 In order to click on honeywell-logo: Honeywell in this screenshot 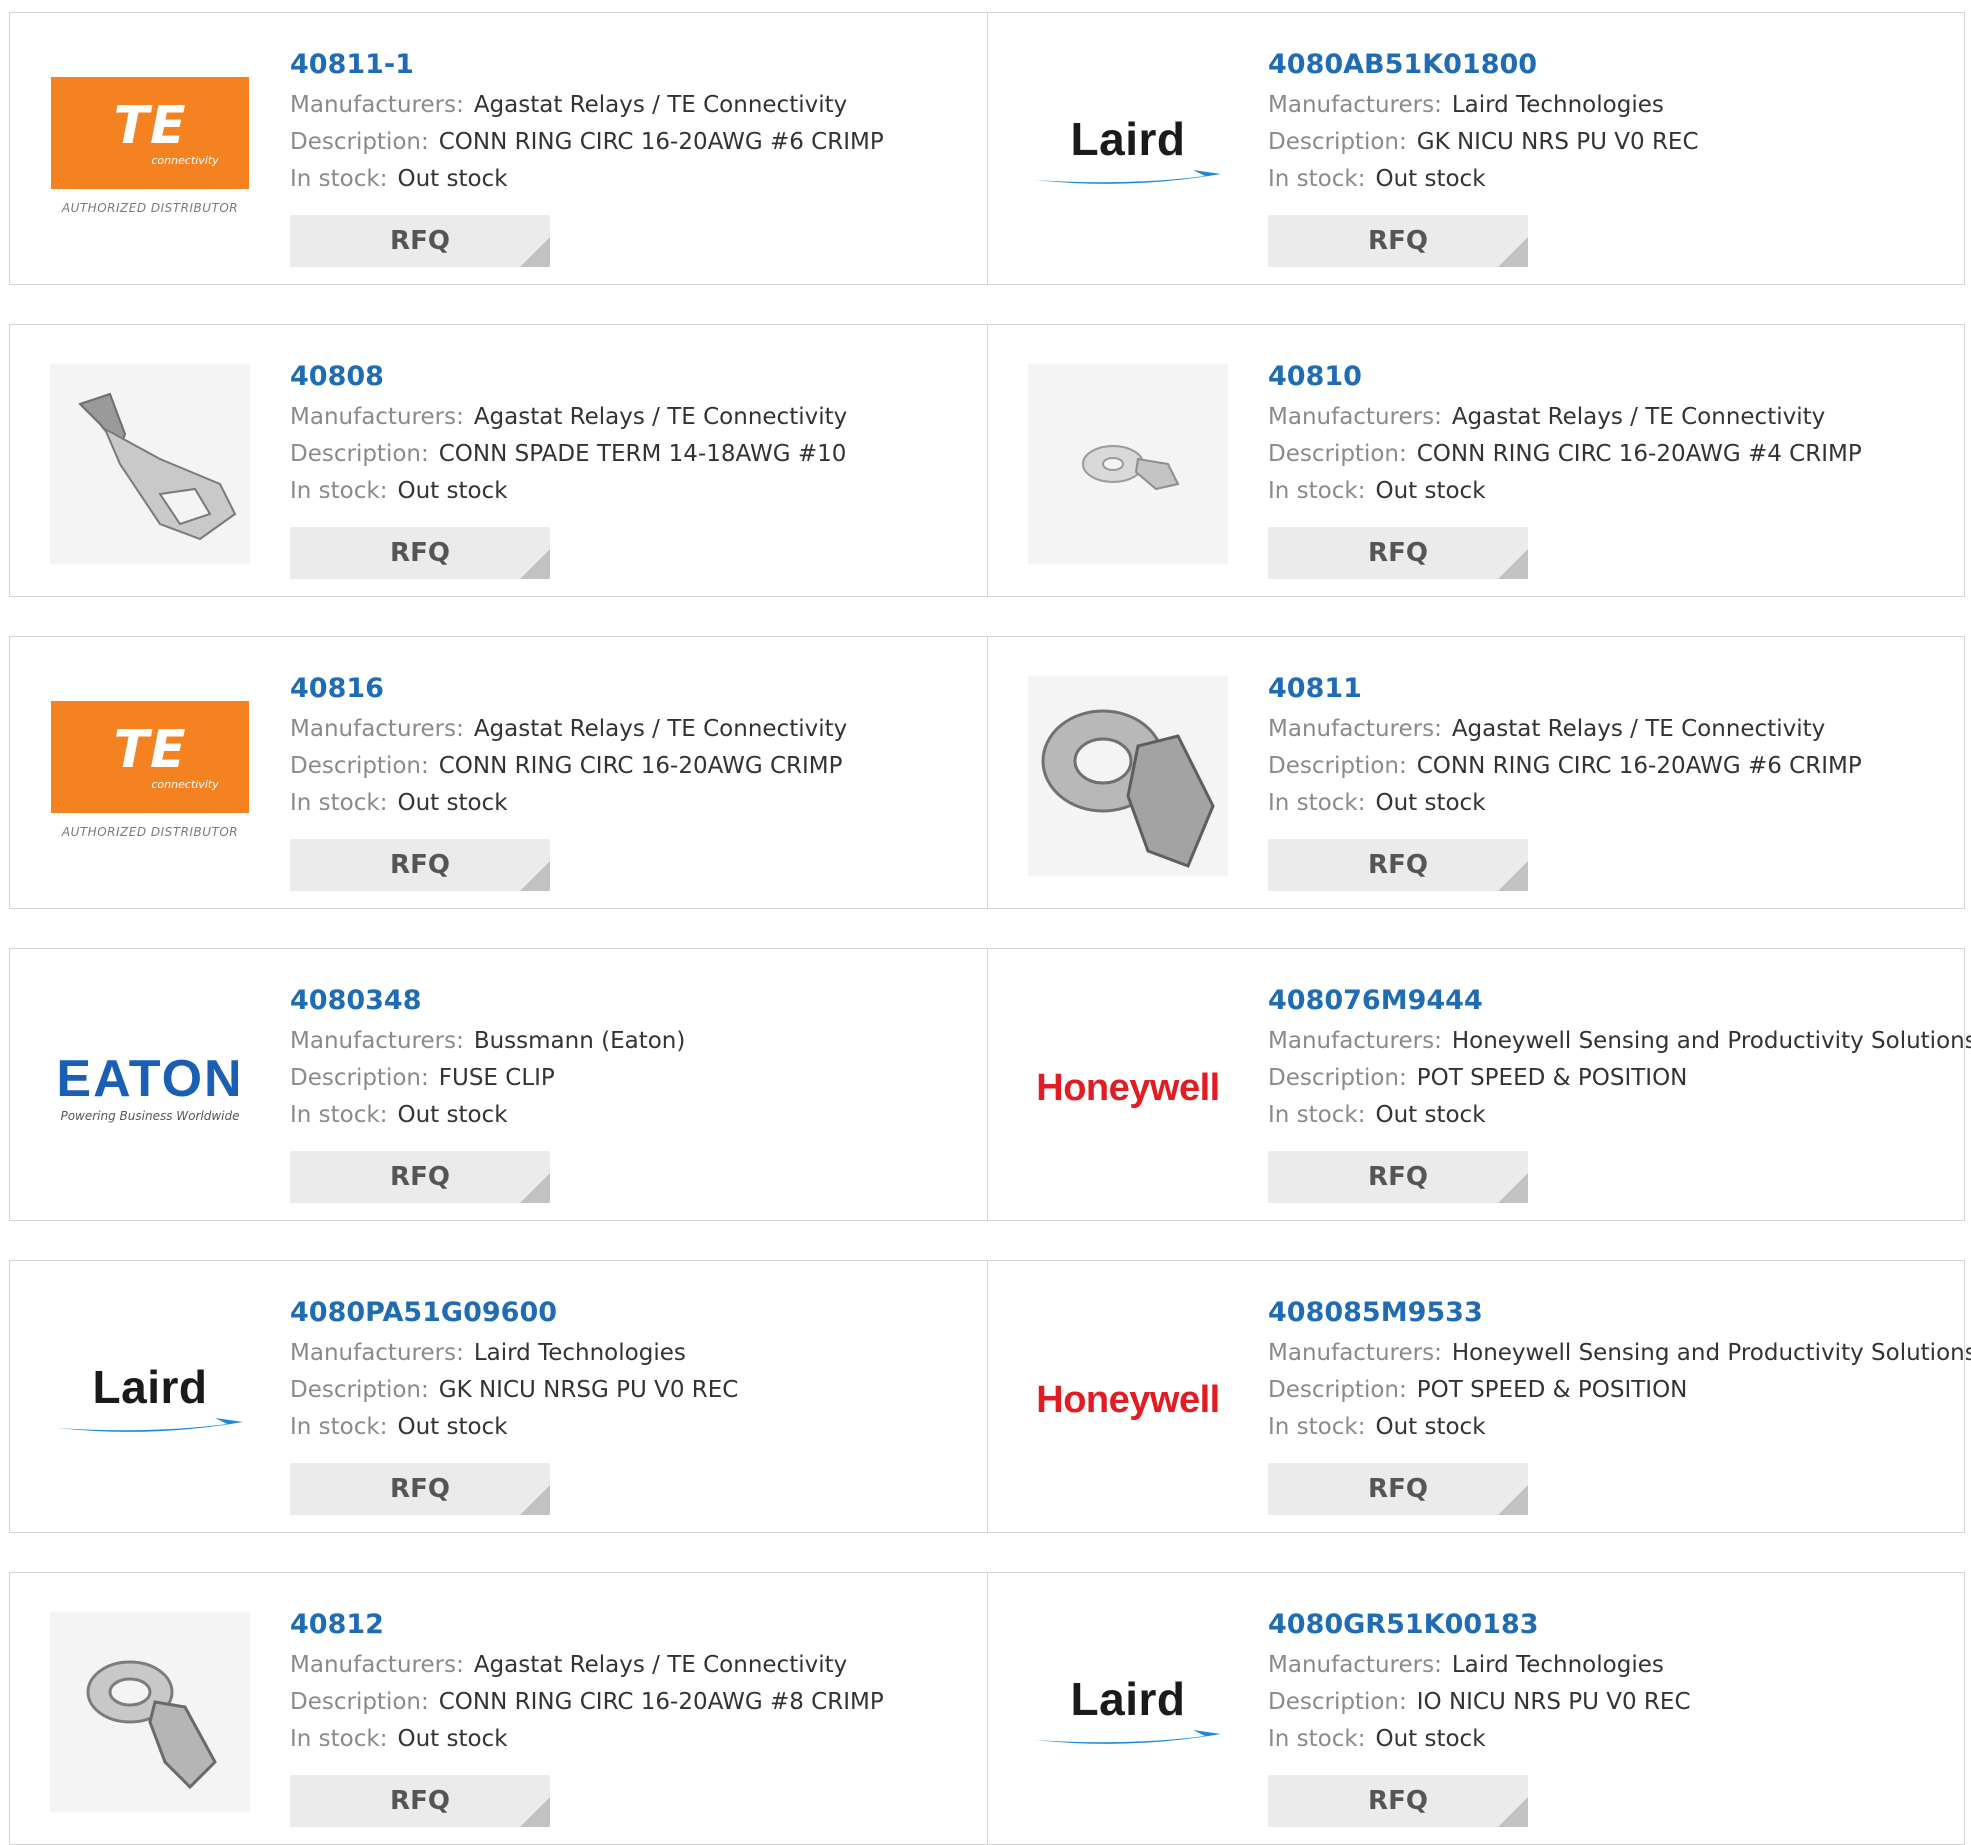, I will do `click(1128, 1400)`.